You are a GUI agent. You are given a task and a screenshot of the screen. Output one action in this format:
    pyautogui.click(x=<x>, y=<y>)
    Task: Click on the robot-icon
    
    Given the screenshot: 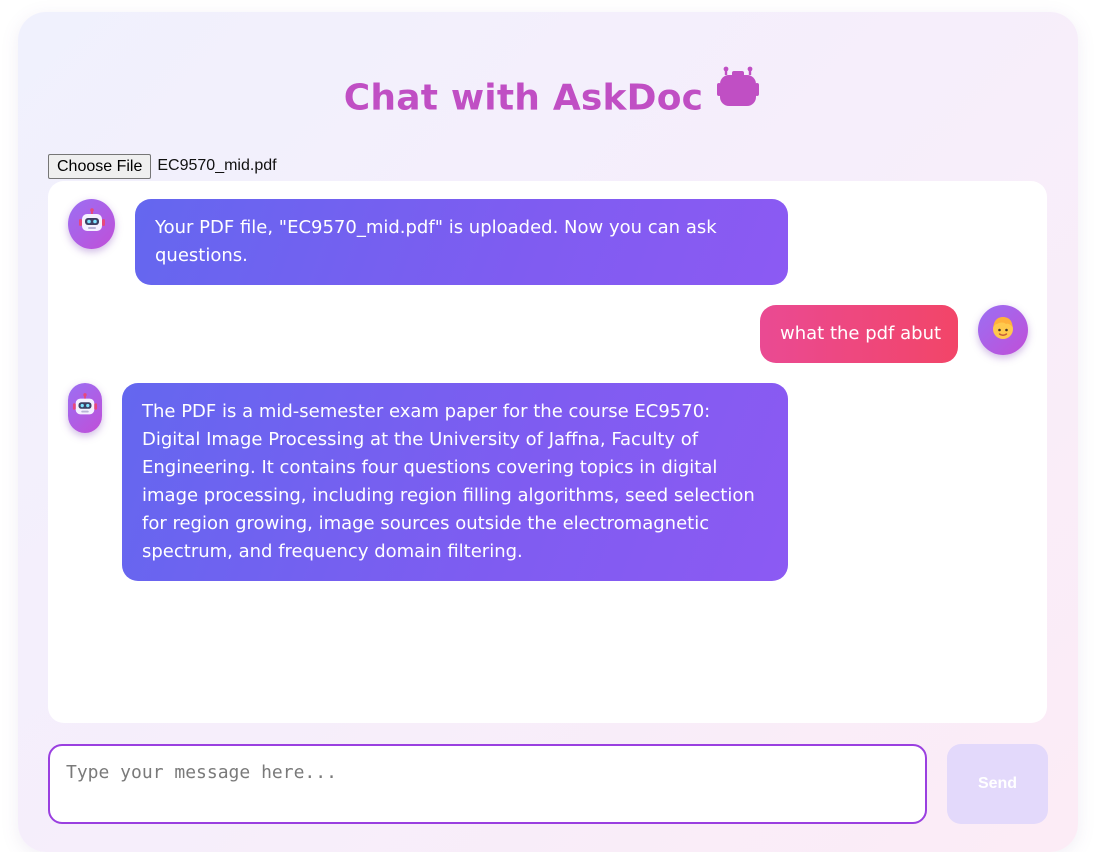 What is the action you would take?
    pyautogui.click(x=738, y=95)
    